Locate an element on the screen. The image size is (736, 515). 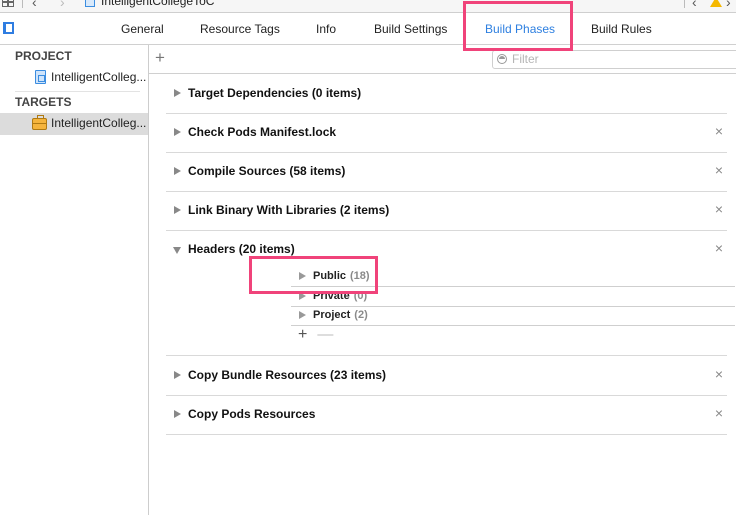
phase-title: Check Pods Manifest.lock is located at coordinates (262, 132).